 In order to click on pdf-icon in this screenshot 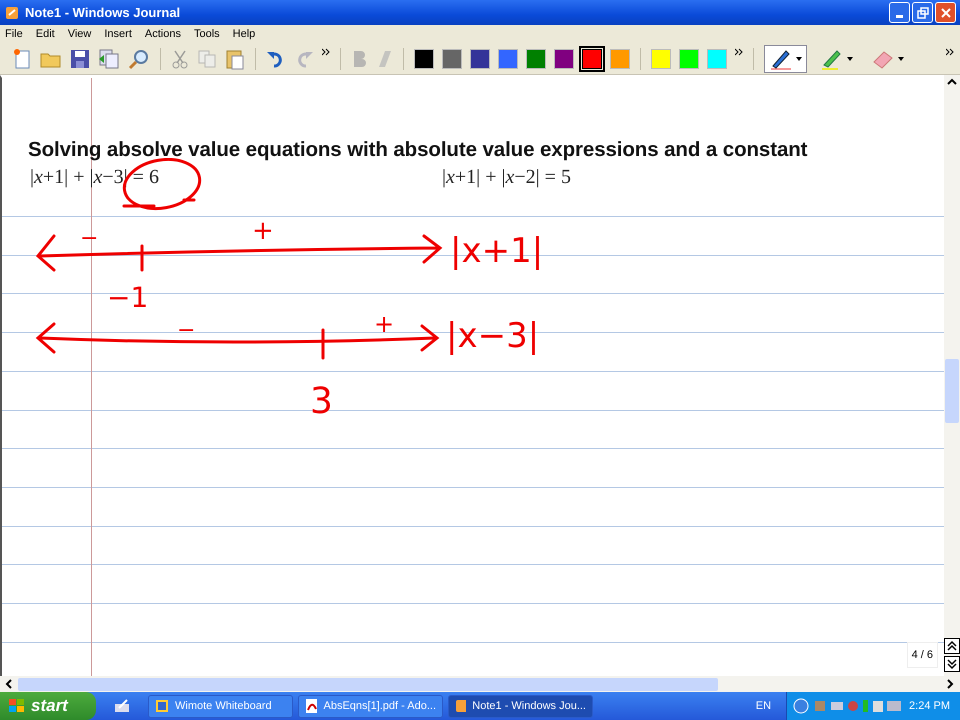, I will do `click(311, 706)`.